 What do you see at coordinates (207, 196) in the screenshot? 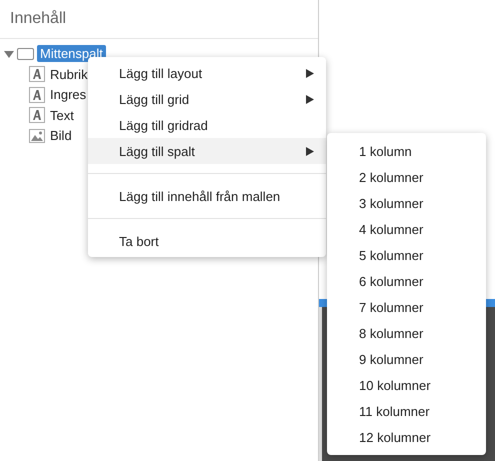
I see `menu-item: Lägg till innehåll från mallen` at bounding box center [207, 196].